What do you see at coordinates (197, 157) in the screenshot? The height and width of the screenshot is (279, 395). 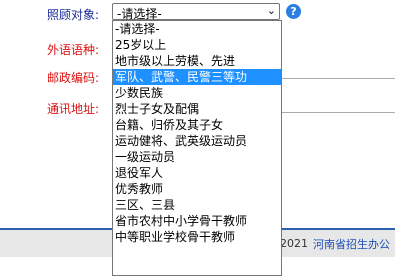 I see `dropdown-option: 一级运动员` at bounding box center [197, 157].